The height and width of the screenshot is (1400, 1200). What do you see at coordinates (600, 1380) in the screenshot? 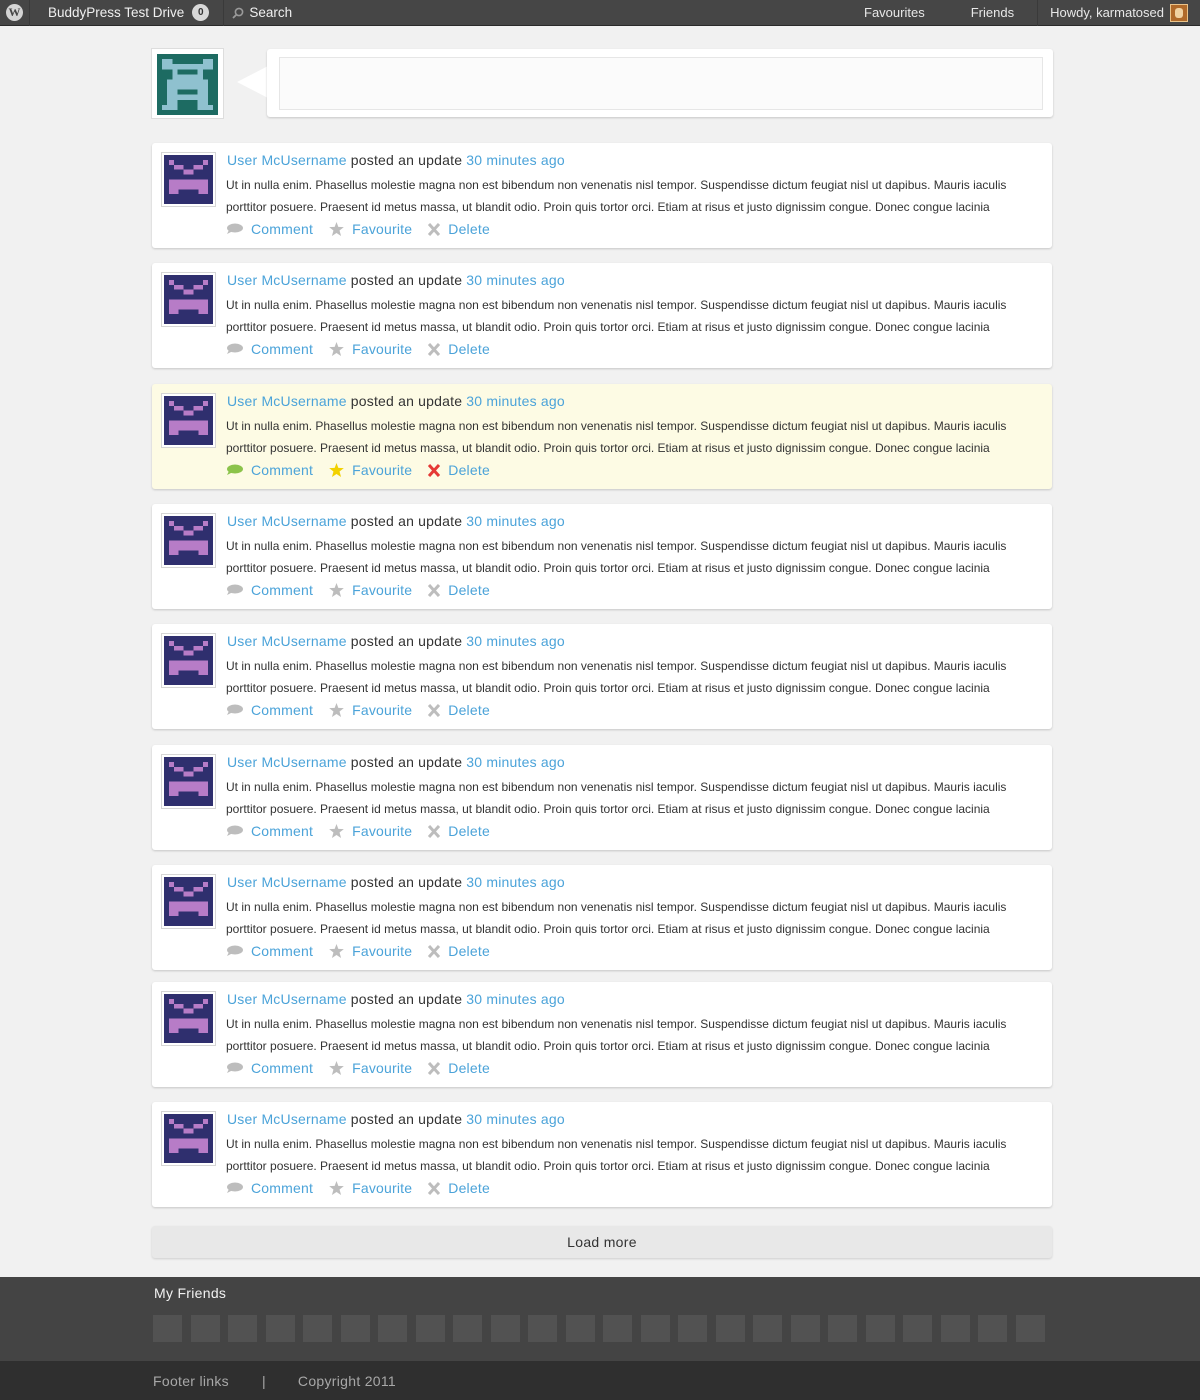
I see `site-footer: Footer links | Copyright 2011` at bounding box center [600, 1380].